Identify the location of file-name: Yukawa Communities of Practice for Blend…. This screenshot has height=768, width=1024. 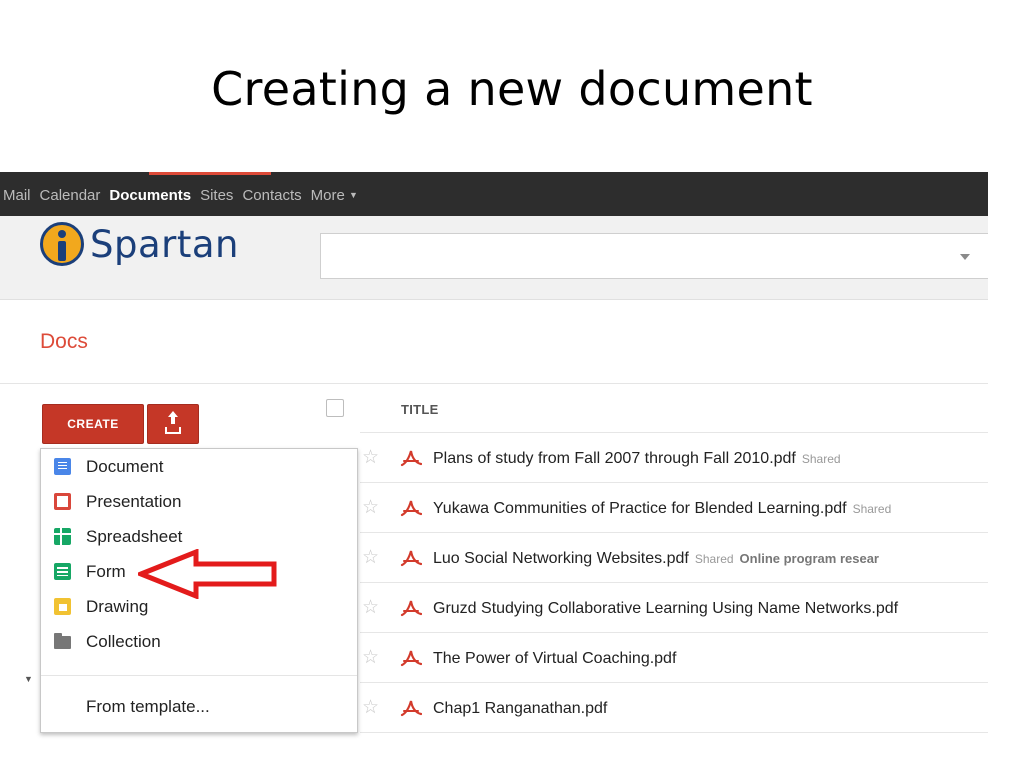
(662, 509).